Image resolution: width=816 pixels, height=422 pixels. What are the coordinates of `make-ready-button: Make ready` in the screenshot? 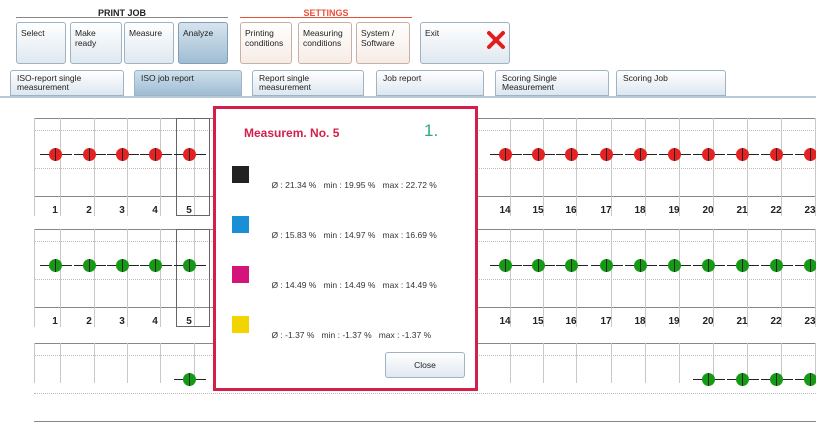 It's located at (96, 43).